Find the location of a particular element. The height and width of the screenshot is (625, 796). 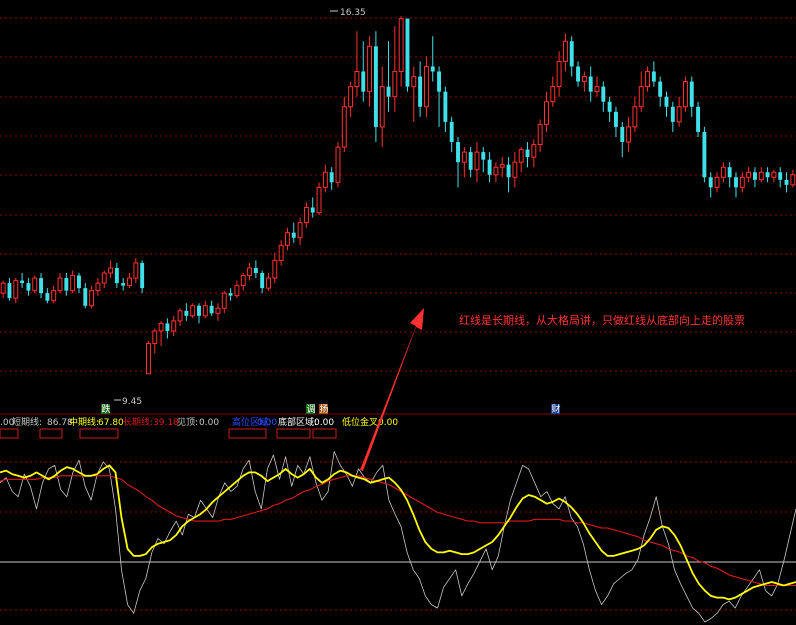

legend-golden-label: 低位金叉: is located at coordinates (361, 422).